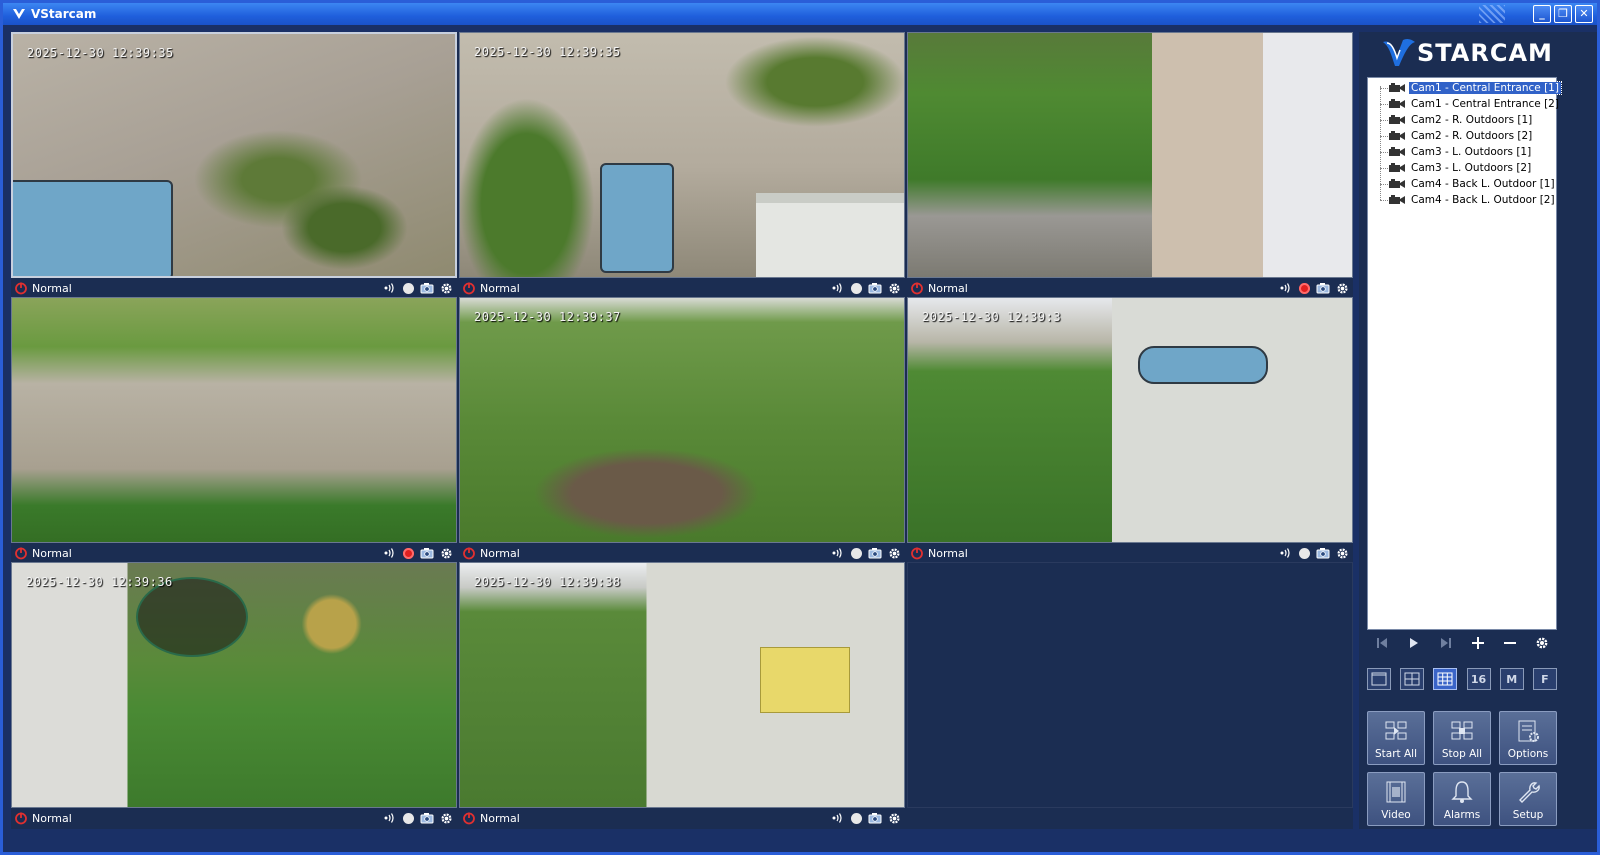 The width and height of the screenshot is (1600, 855). I want to click on tree-item-cam4-2: Cam4 - Back L. Outdoor [2], so click(1468, 200).